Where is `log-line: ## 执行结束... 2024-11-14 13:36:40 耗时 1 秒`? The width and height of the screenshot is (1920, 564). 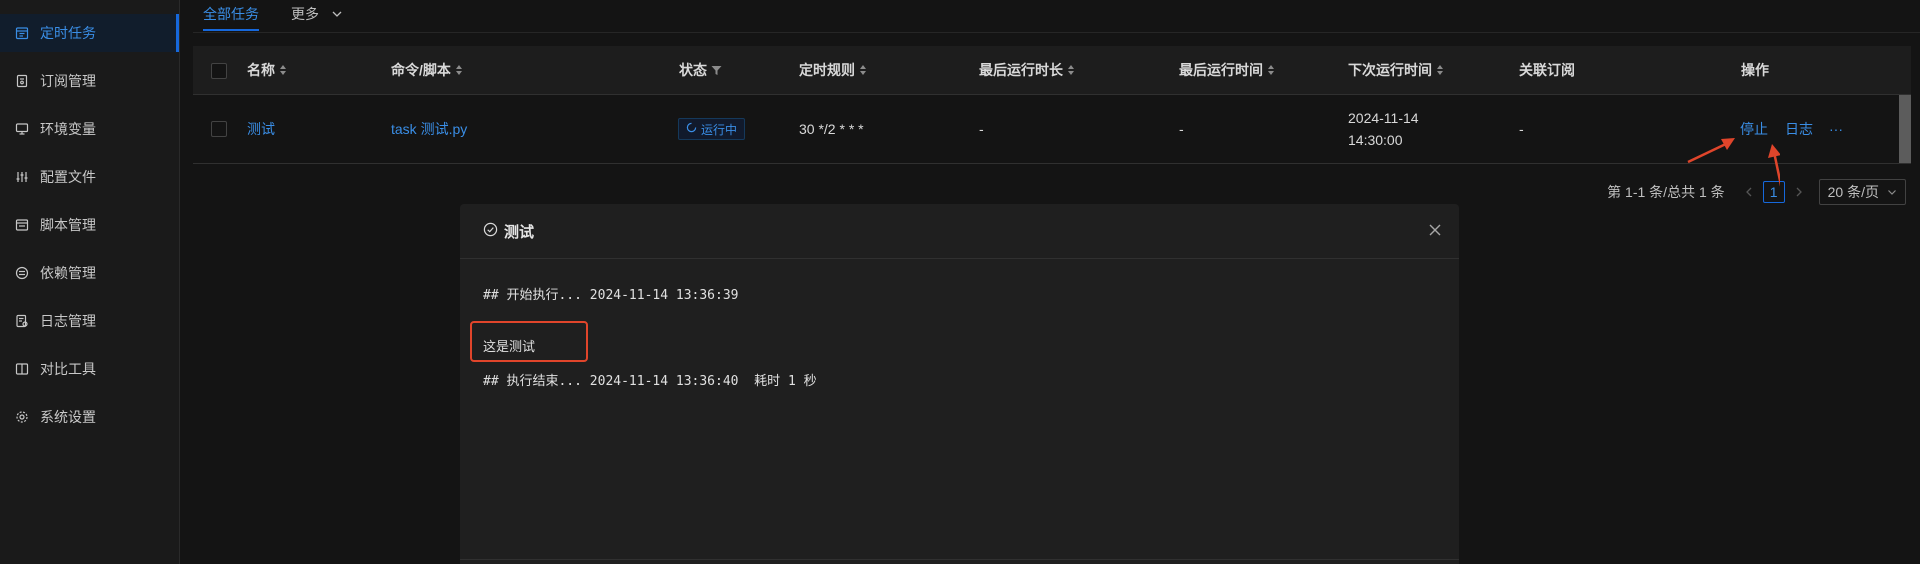
log-line: ## 执行结束... 2024-11-14 13:36:40 耗时 1 秒 is located at coordinates (650, 381).